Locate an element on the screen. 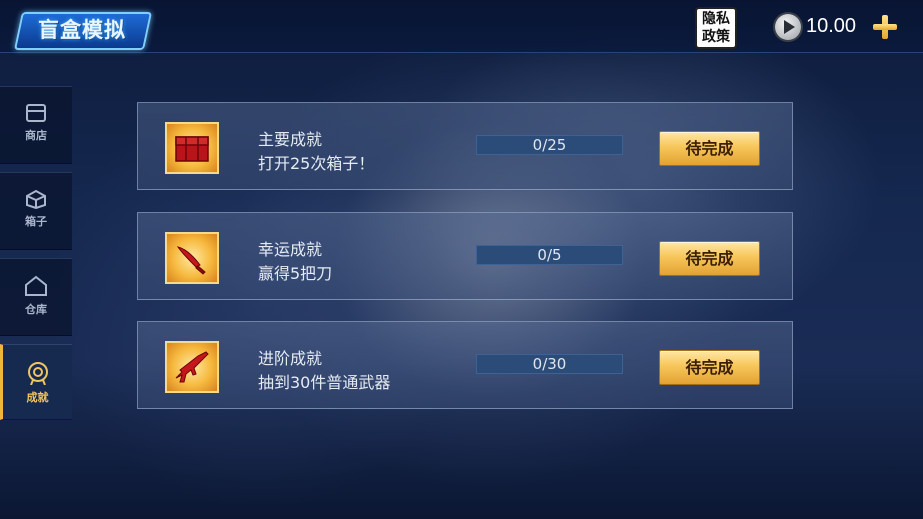 This screenshot has width=923, height=519. sidebar-item-crate: 箱子 is located at coordinates (36, 211).